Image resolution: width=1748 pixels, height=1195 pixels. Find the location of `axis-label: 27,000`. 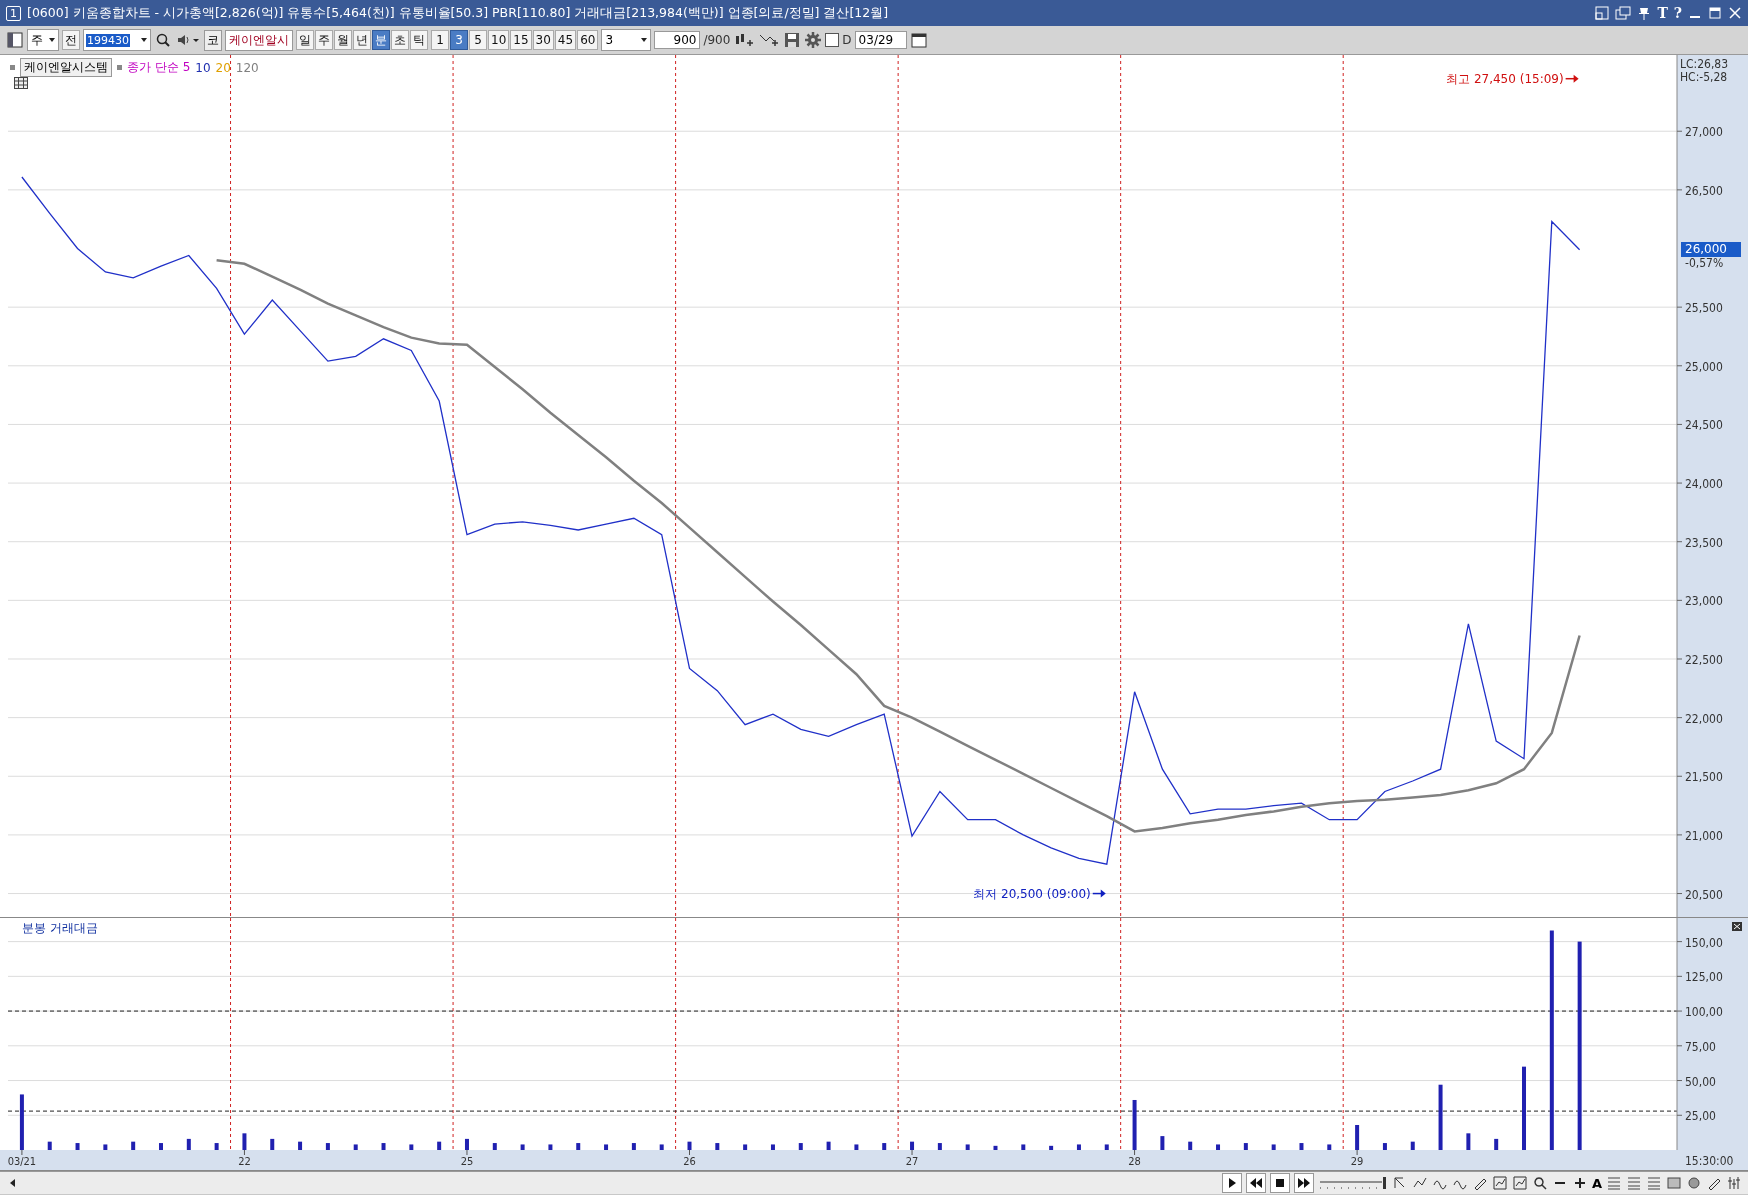

axis-label: 27,000 is located at coordinates (1704, 132).